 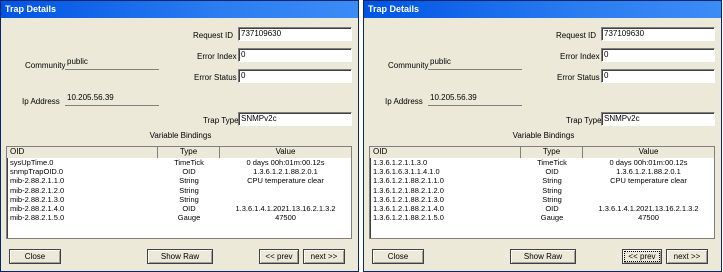 What do you see at coordinates (32, 162) in the screenshot?
I see `row-oid: sysUpTime.0` at bounding box center [32, 162].